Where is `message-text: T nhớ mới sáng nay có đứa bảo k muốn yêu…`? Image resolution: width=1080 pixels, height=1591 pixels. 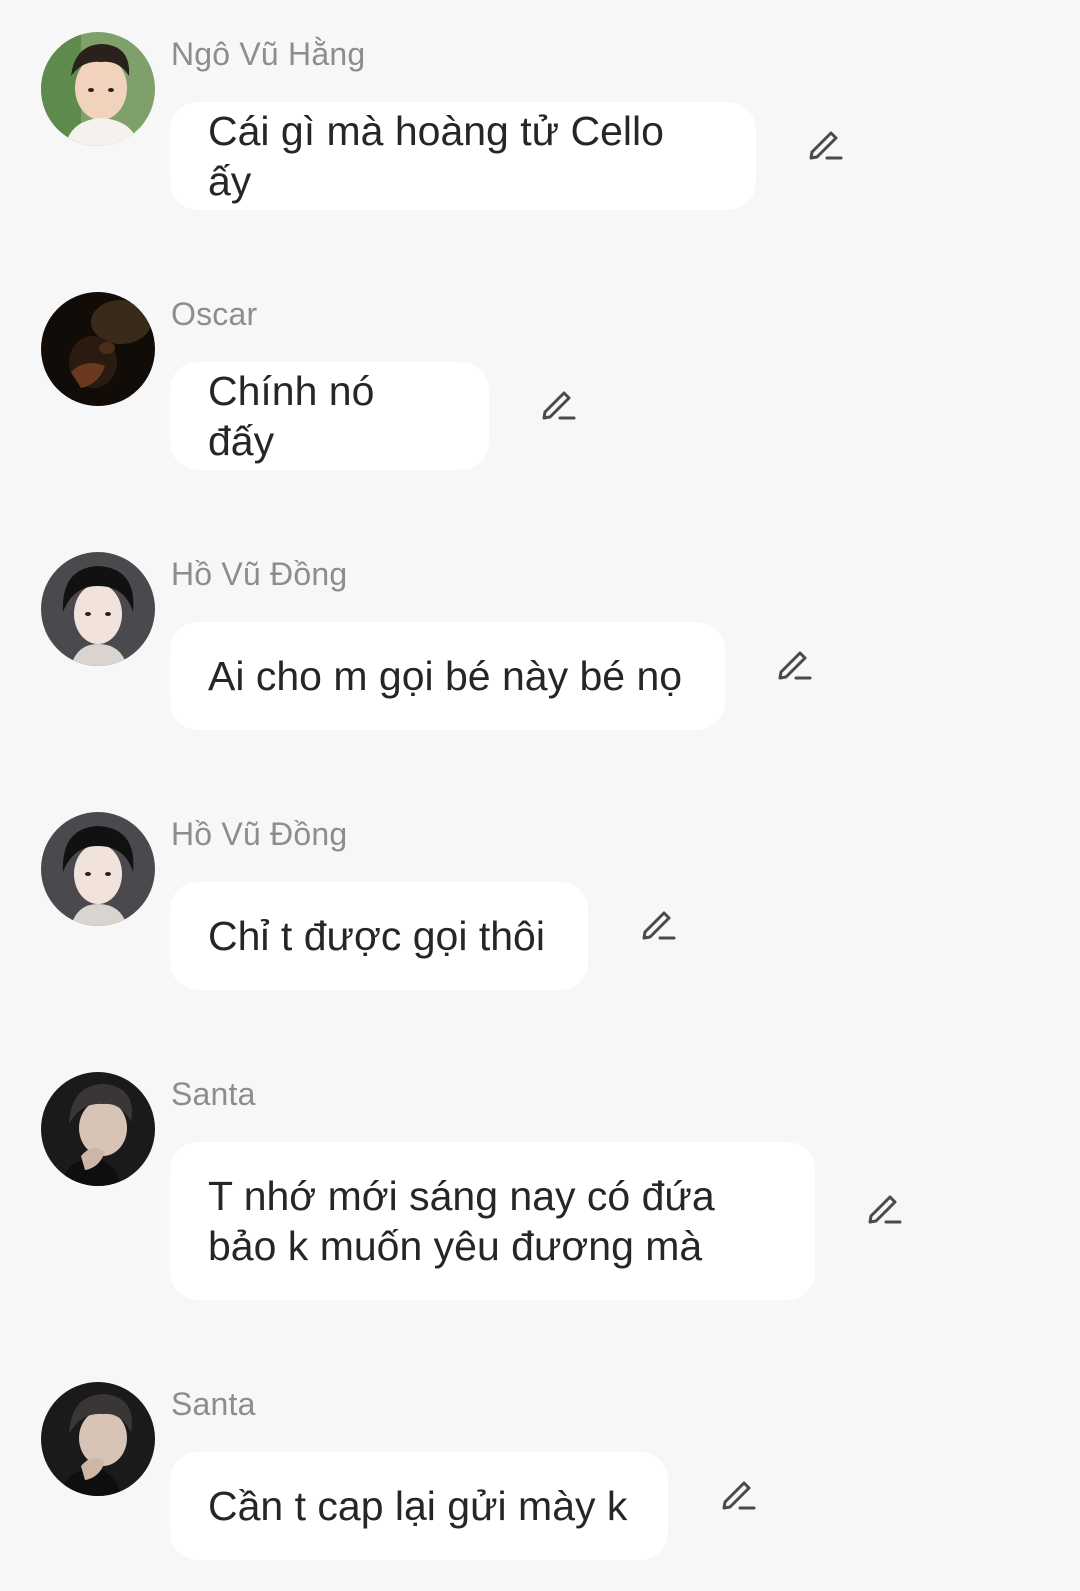 message-text: T nhớ mới sáng nay có đứa bảo k muốn yêu… is located at coordinates (461, 1221).